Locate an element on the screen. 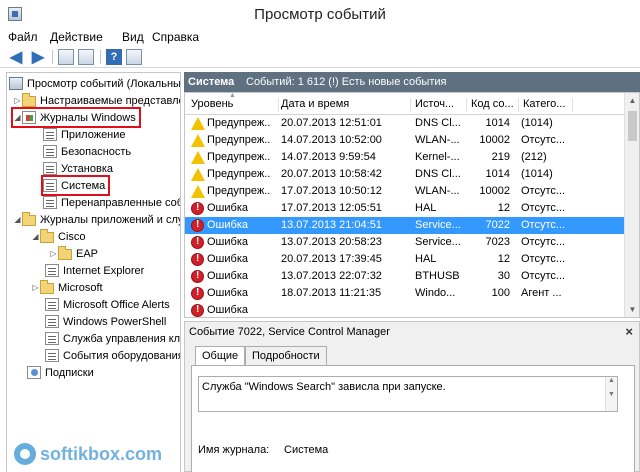 This screenshot has height=472, width=640. scroll-down-icon: ▼ is located at coordinates (632, 309).